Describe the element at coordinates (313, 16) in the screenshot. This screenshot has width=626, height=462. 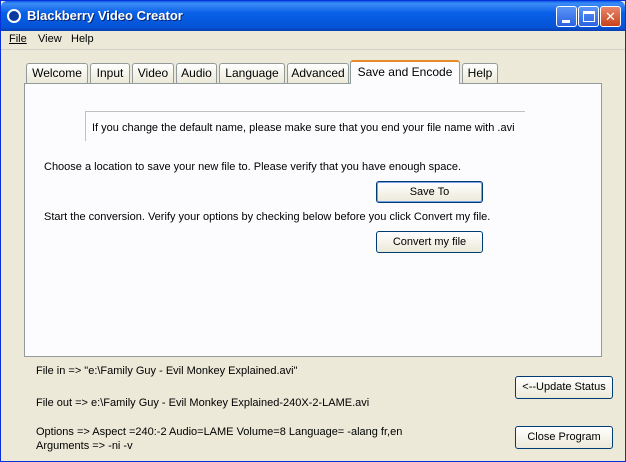
I see `title-bar: Blackberry Video Creator ✕` at that location.